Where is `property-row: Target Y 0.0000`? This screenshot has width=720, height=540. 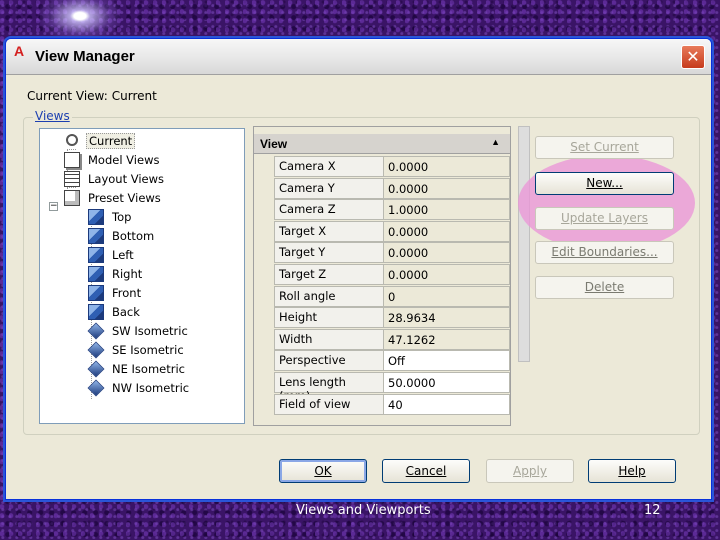 property-row: Target Y 0.0000 is located at coordinates (392, 253).